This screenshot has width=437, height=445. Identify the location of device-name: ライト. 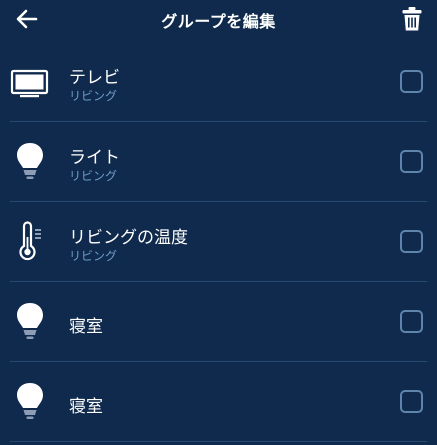
(94, 158).